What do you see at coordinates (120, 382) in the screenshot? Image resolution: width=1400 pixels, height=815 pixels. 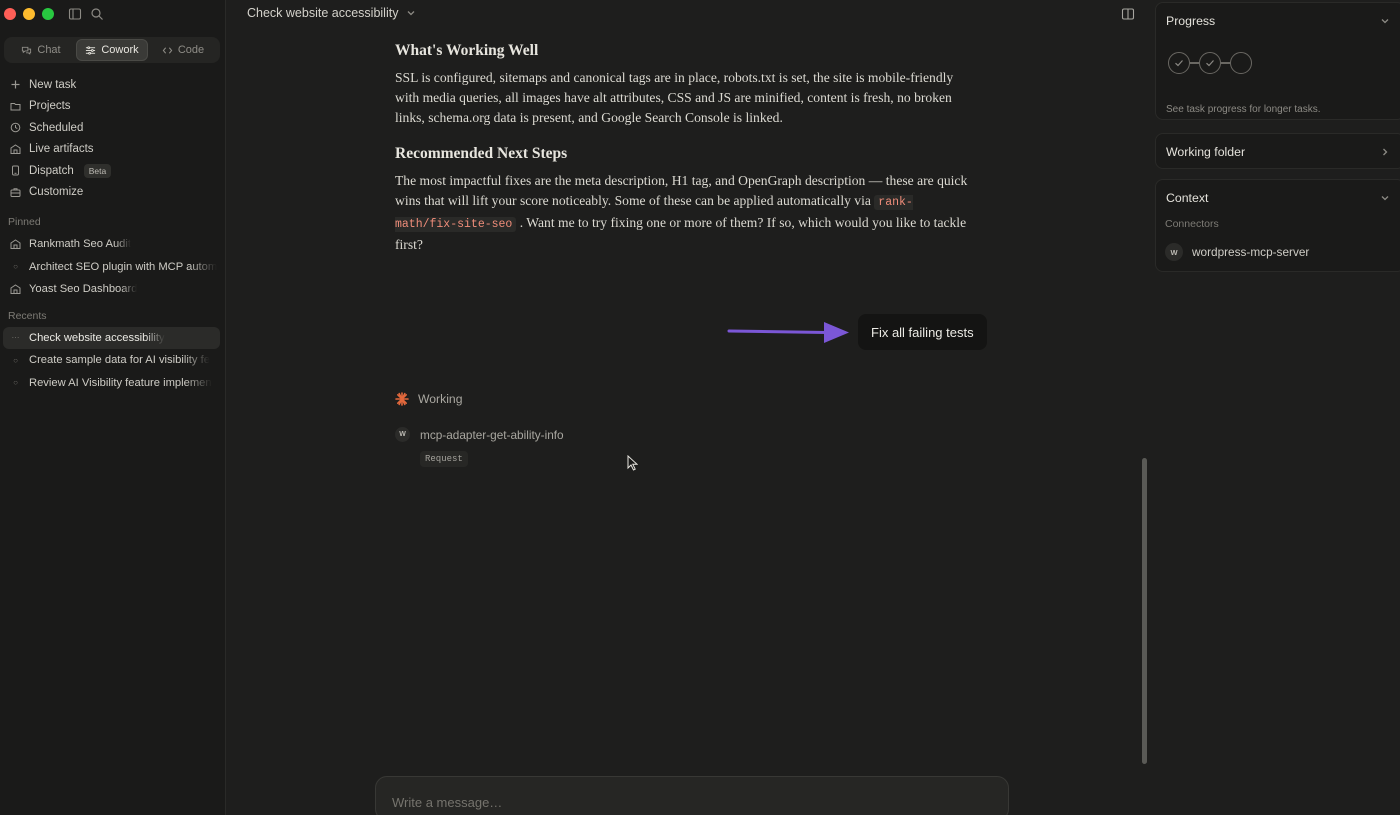 I see `recent-item-label: Review AI Visibility feature implemen` at bounding box center [120, 382].